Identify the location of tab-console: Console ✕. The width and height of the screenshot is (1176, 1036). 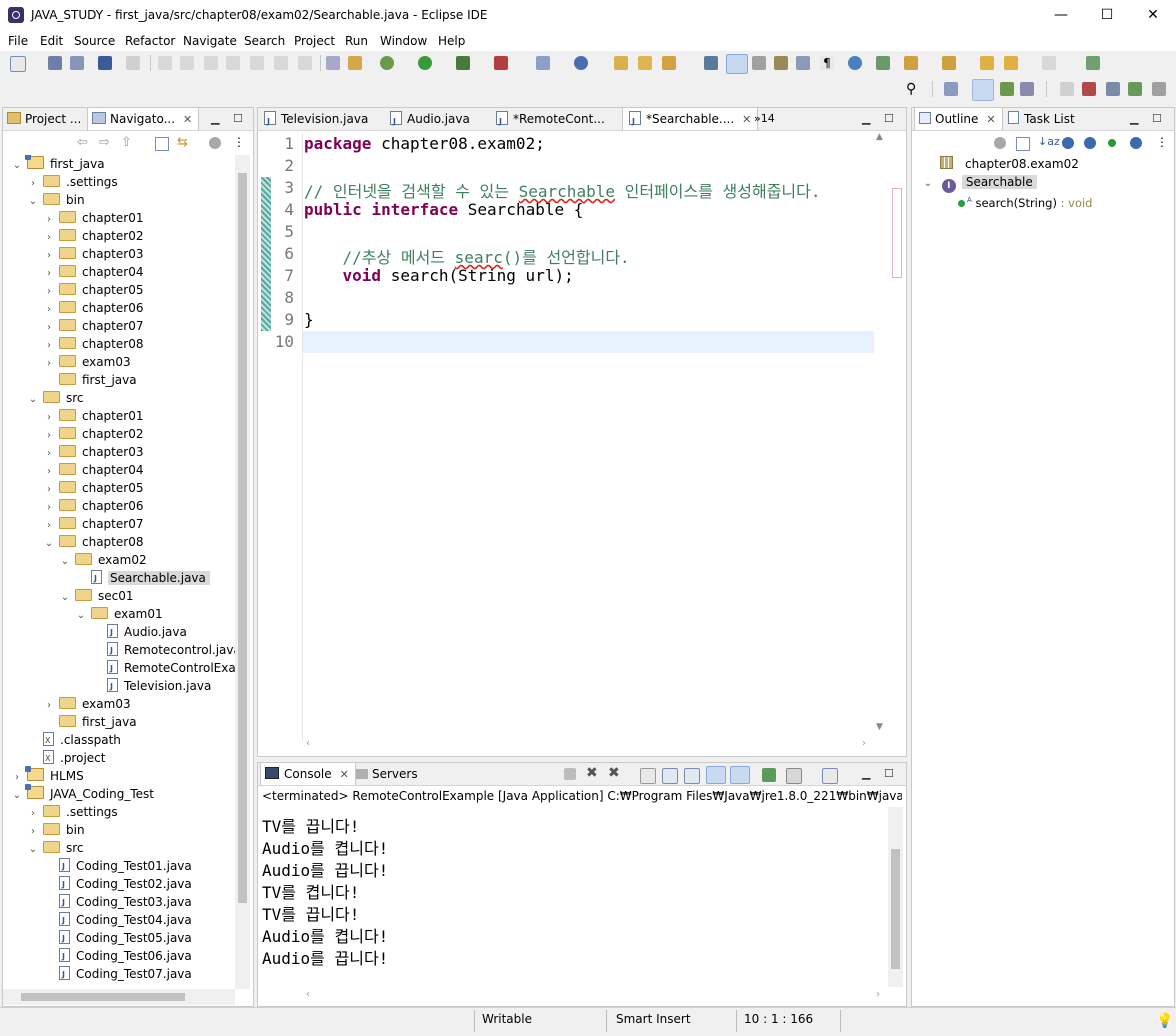
(308, 774).